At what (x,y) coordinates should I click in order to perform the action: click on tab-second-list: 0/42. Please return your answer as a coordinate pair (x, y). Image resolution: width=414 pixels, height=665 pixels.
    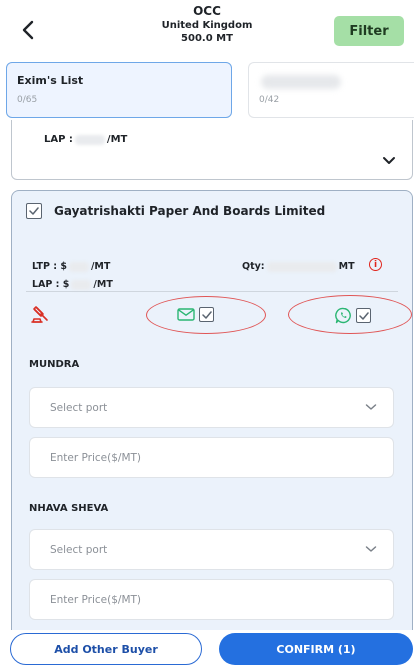
    Looking at the image, I should click on (331, 90).